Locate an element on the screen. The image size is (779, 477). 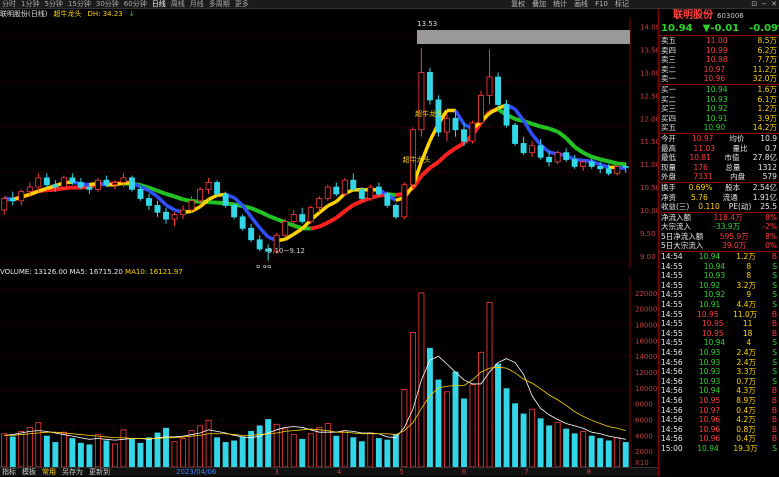
stat2-row-cell: 2.54亿 is located at coordinates (765, 188).